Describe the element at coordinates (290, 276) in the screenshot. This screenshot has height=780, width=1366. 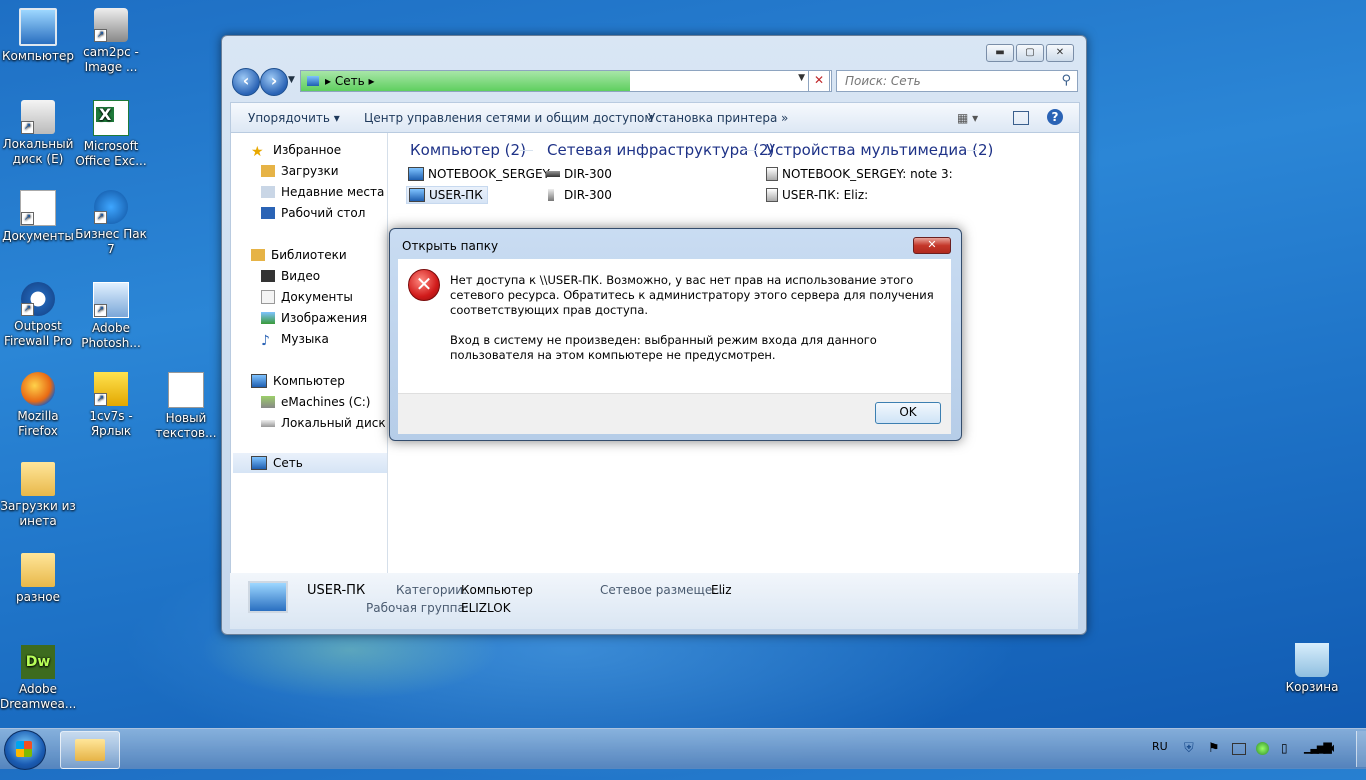
I see `nav-video: Видео` at that location.